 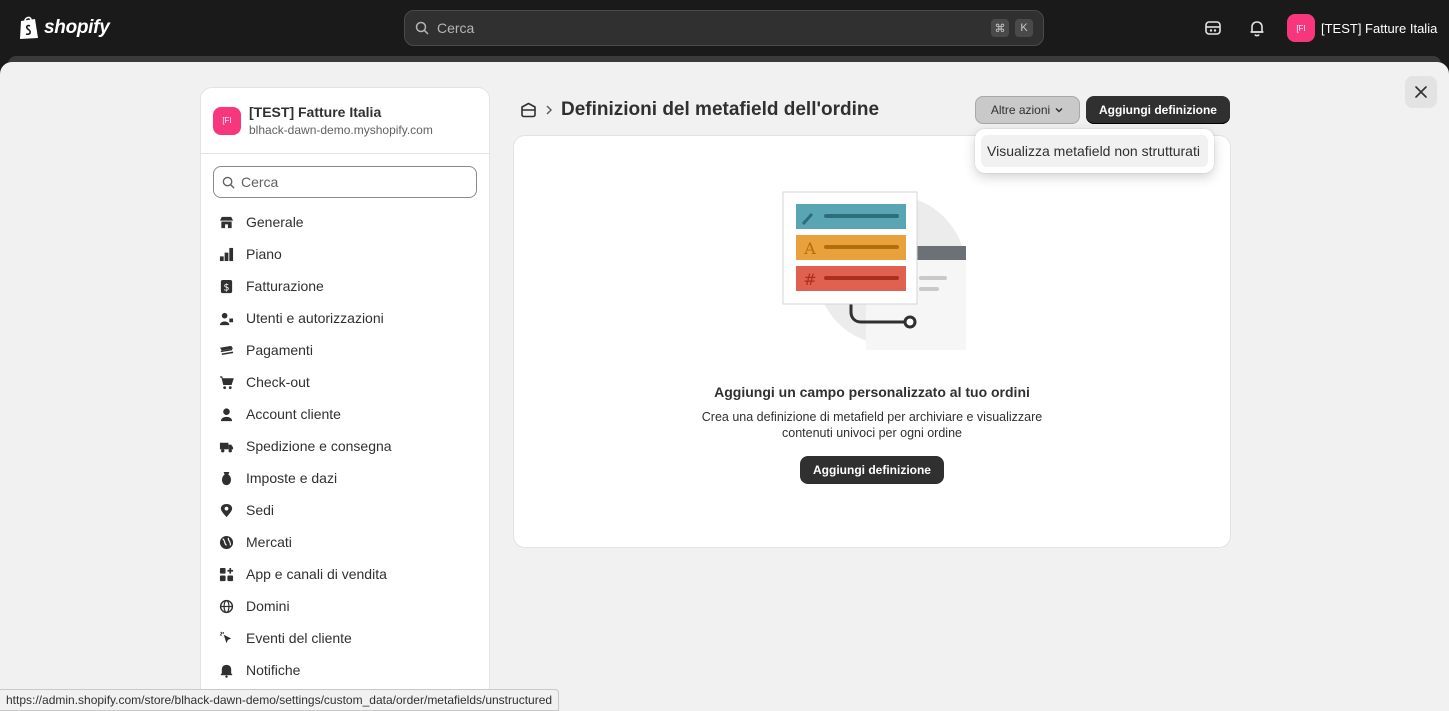 What do you see at coordinates (1000, 28) in the screenshot?
I see `shortcut-cmd-key: ⌘` at bounding box center [1000, 28].